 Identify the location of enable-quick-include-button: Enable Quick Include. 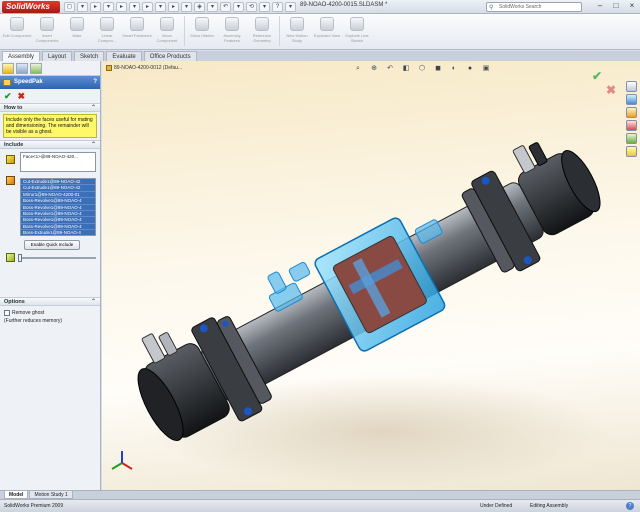
(52, 245).